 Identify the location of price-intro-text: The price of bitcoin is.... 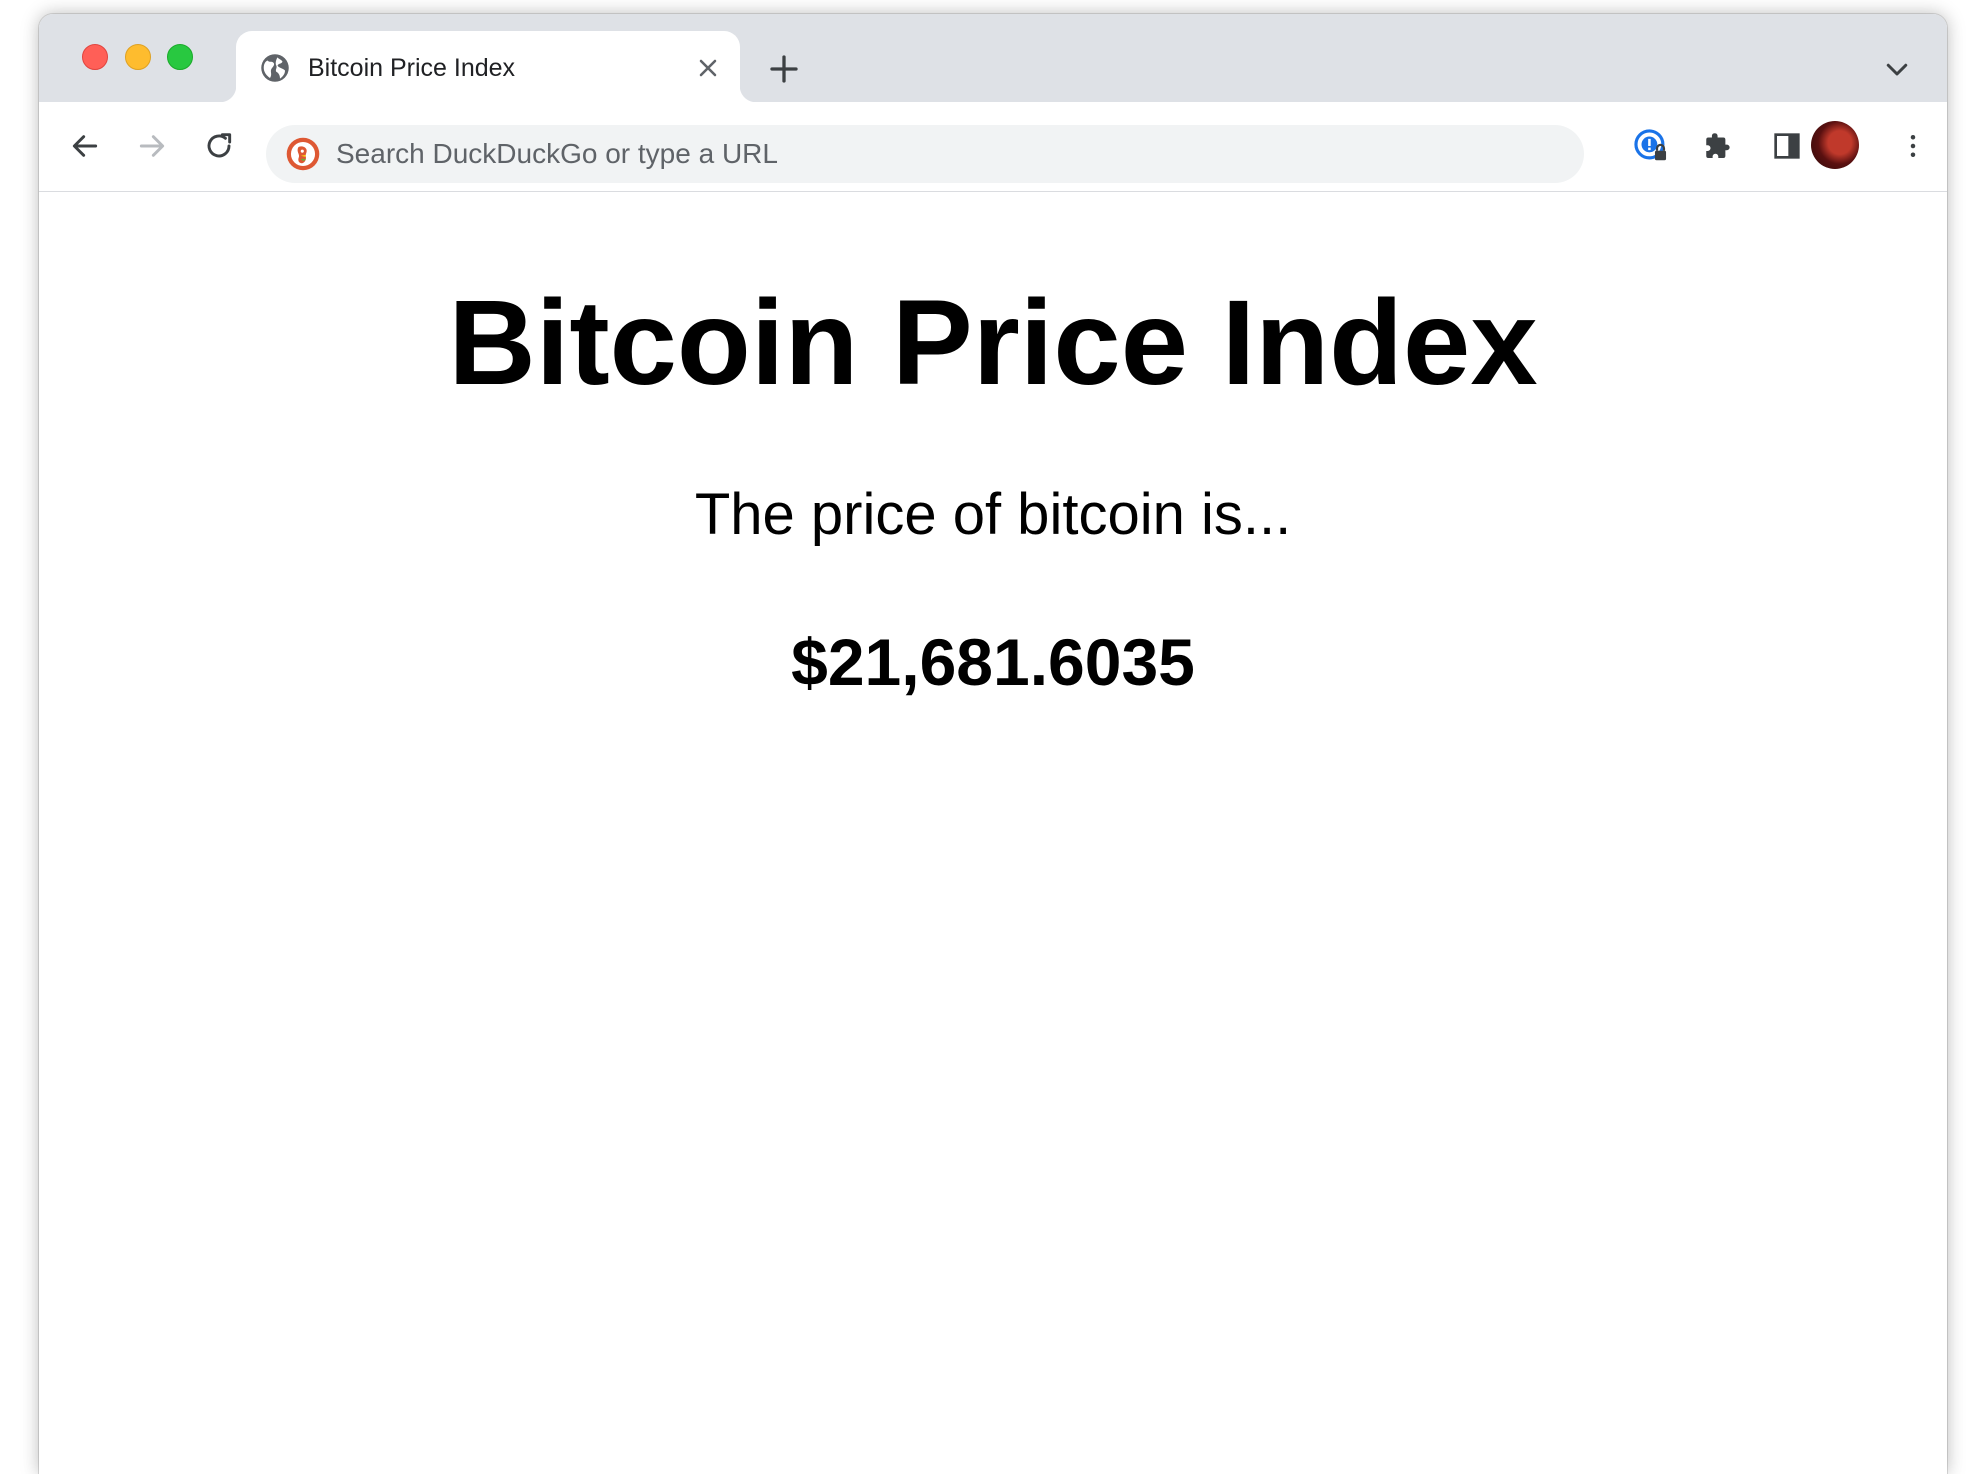
(993, 514).